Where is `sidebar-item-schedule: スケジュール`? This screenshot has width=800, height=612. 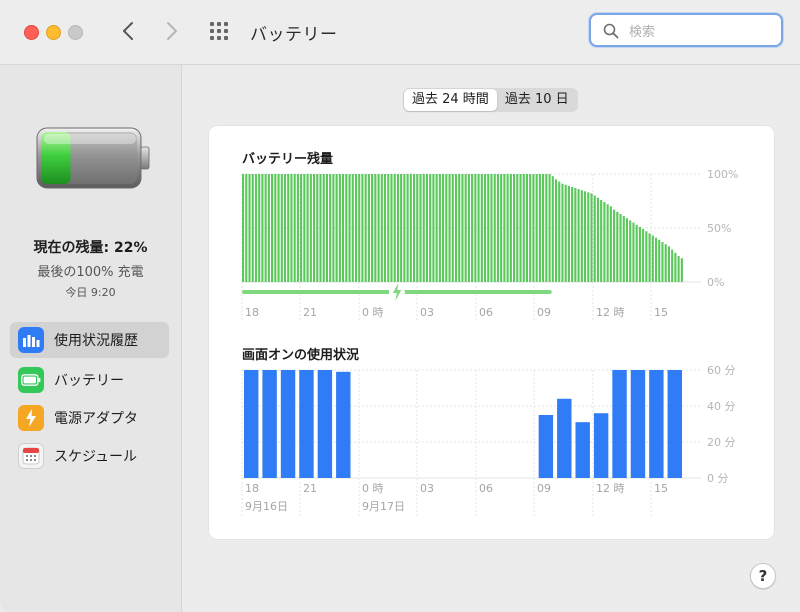 sidebar-item-schedule: スケジュール is located at coordinates (89, 456).